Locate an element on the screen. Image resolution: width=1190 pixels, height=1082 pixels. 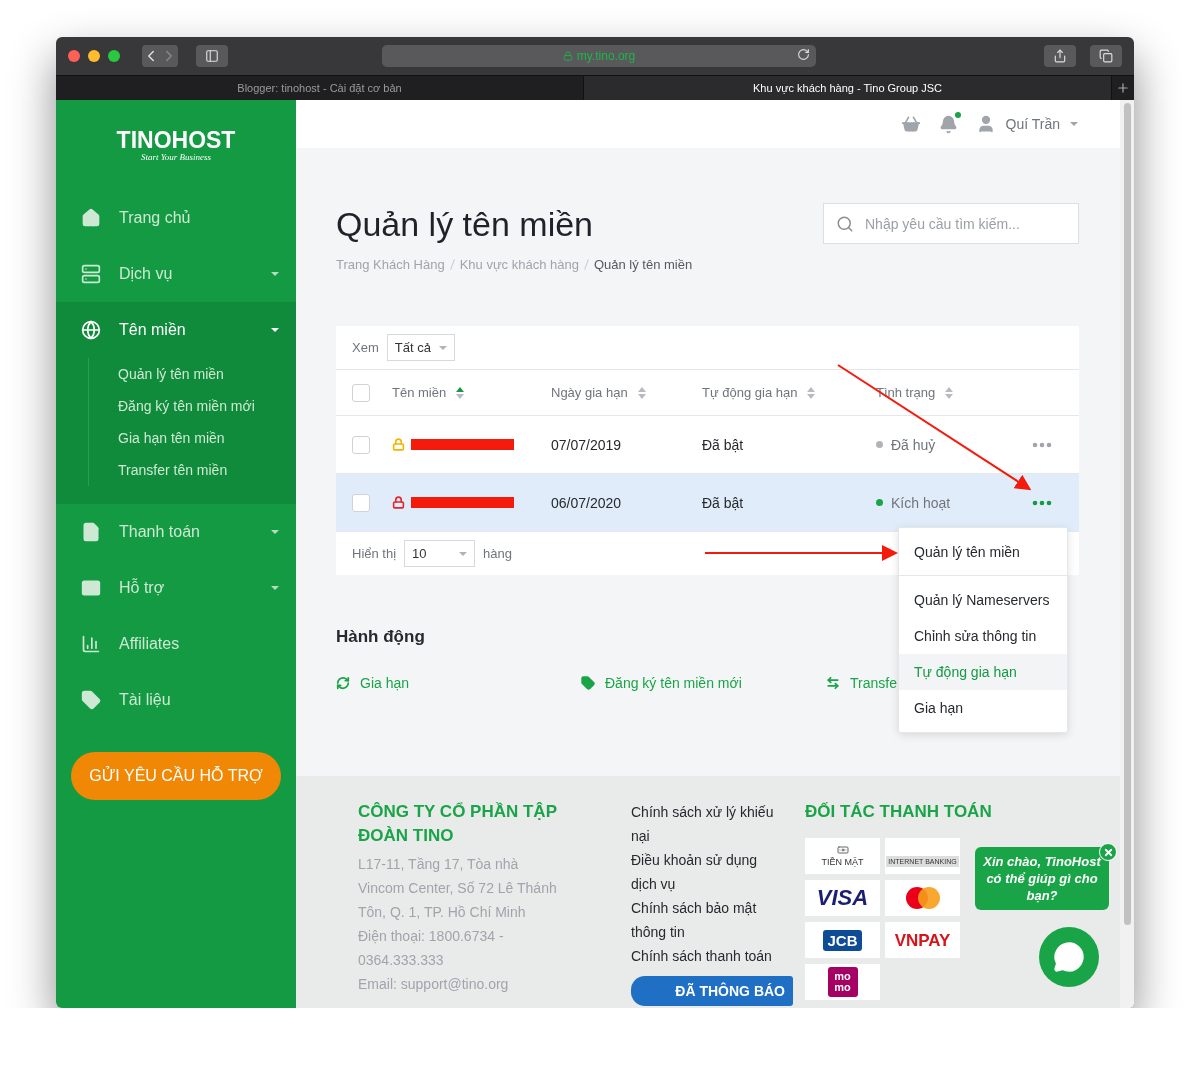
logo: TINOHOST is located at coordinates (176, 140).